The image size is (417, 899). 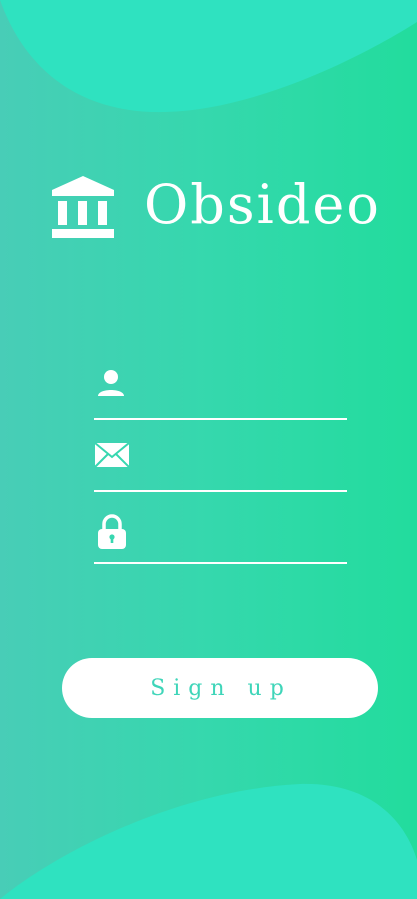 I want to click on envelope-icon, so click(x=112, y=455).